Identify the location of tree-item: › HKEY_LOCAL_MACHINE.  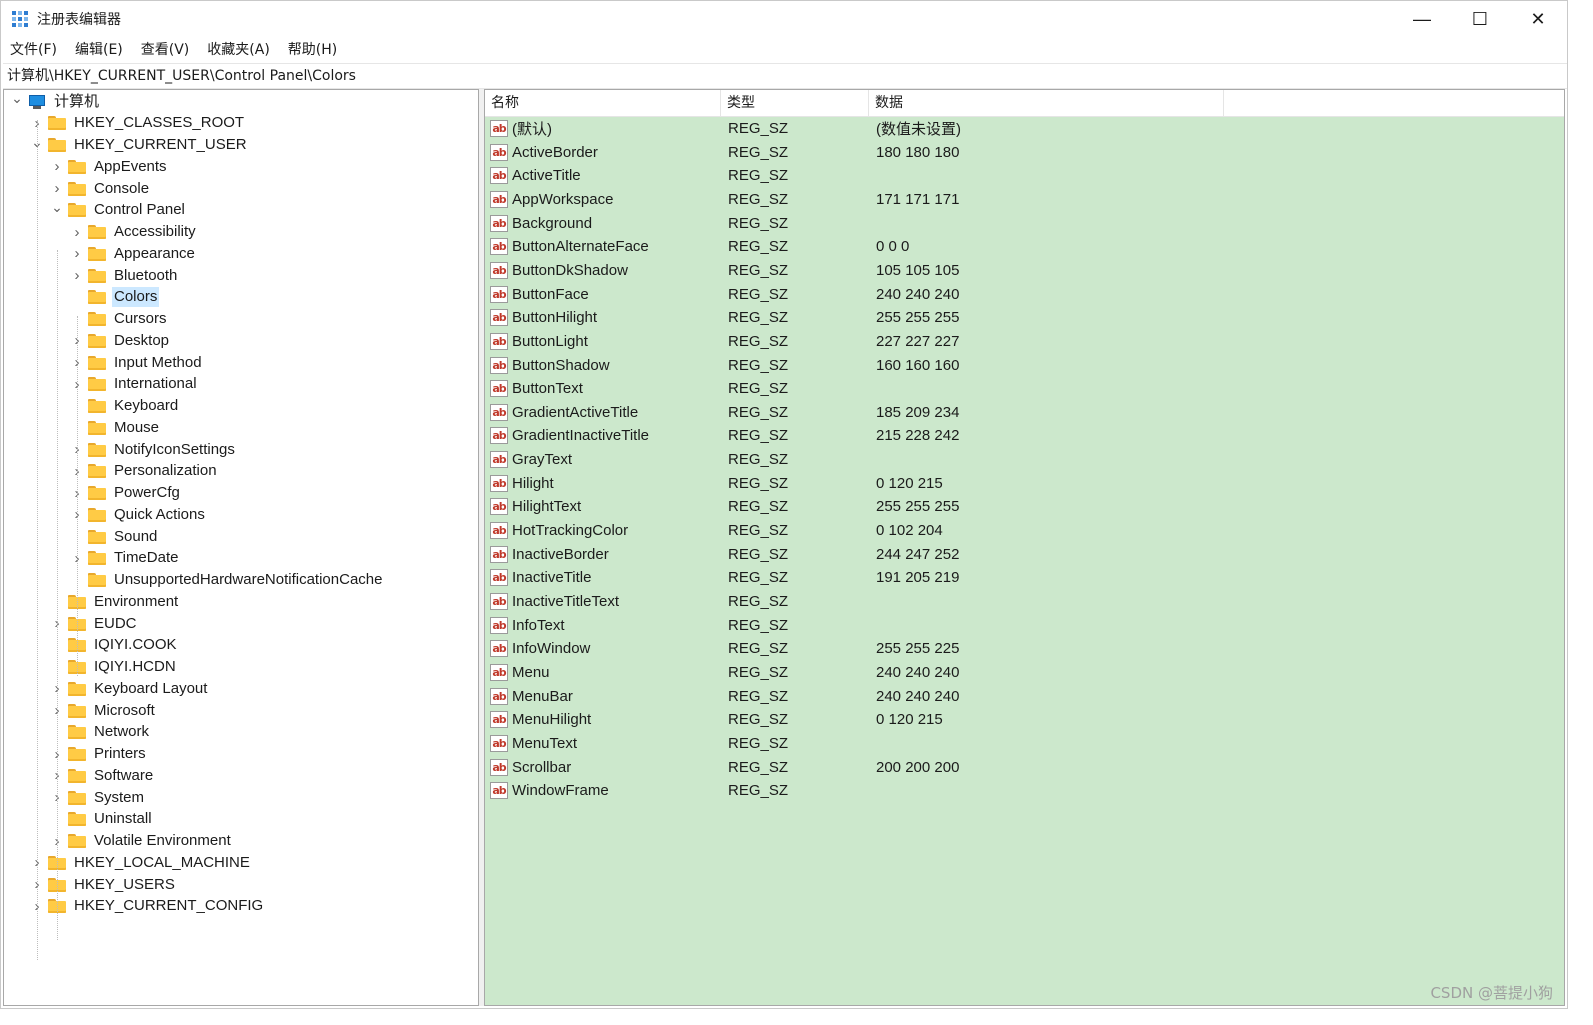
(141, 862).